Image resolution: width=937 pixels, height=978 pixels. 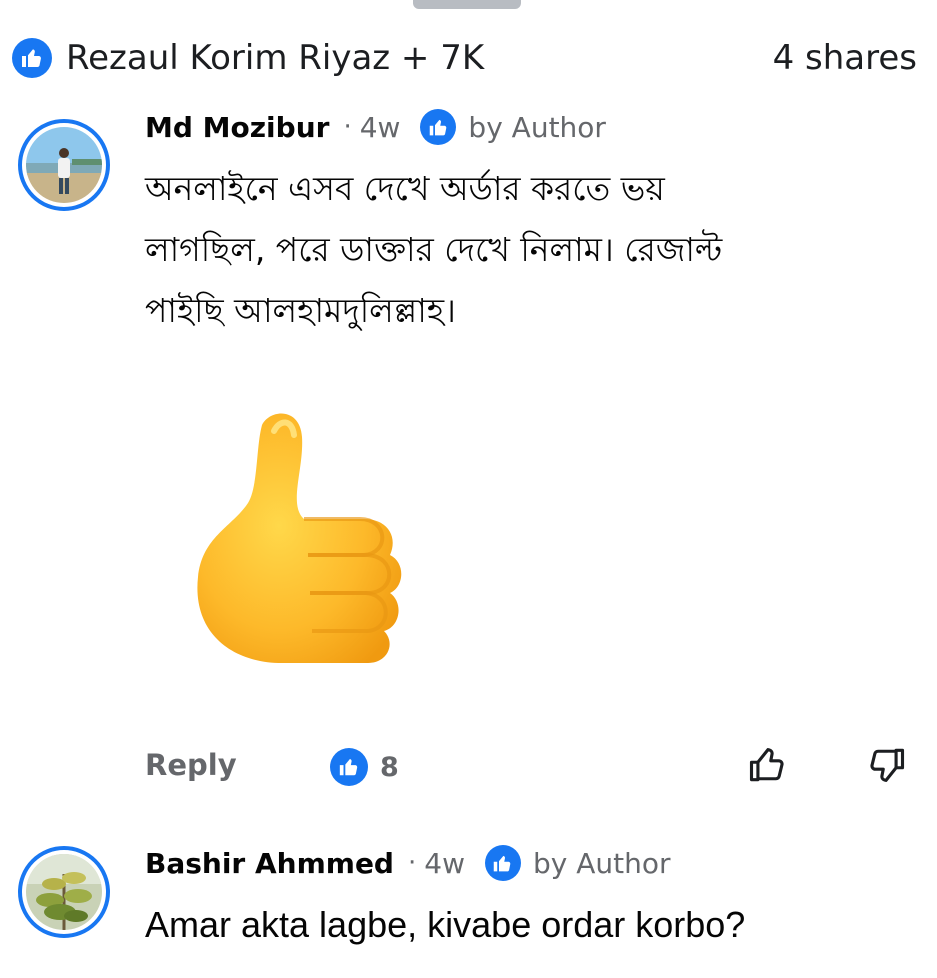 I want to click on comment-text-line: পাইছি আলহামদুলিল্লাহ।, so click(x=300, y=310).